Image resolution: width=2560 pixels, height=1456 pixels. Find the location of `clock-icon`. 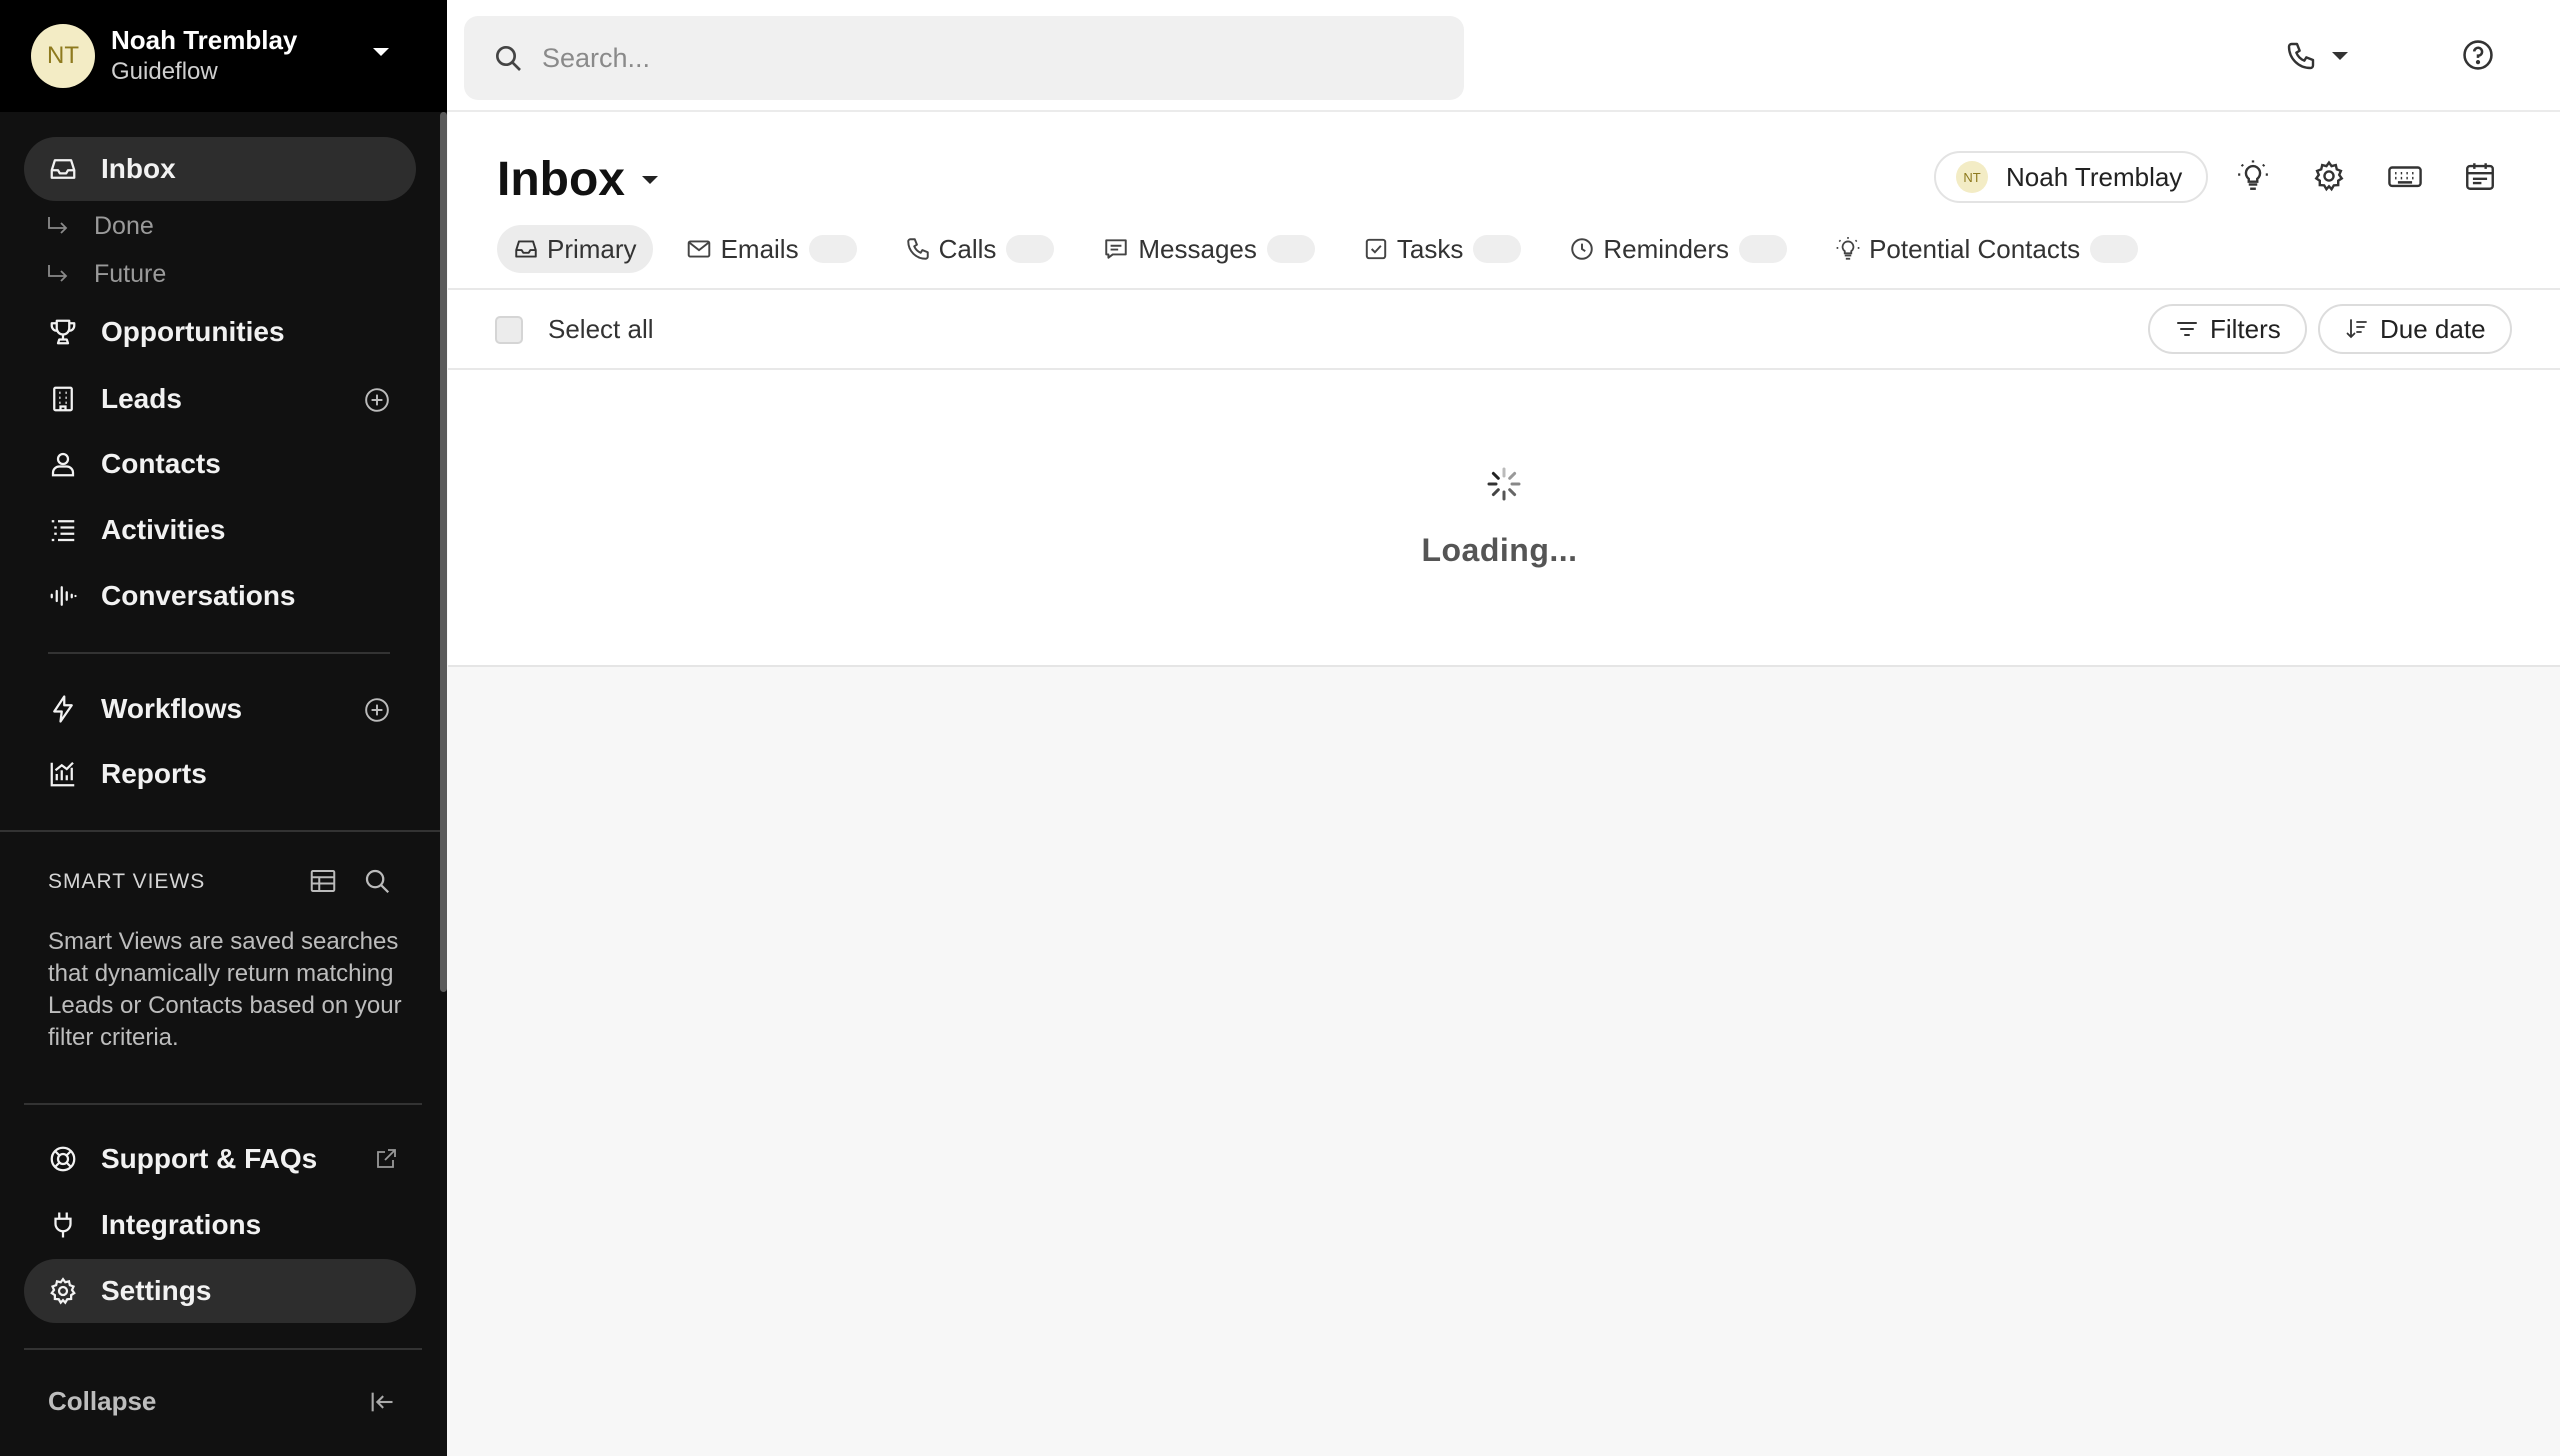

clock-icon is located at coordinates (1582, 249).